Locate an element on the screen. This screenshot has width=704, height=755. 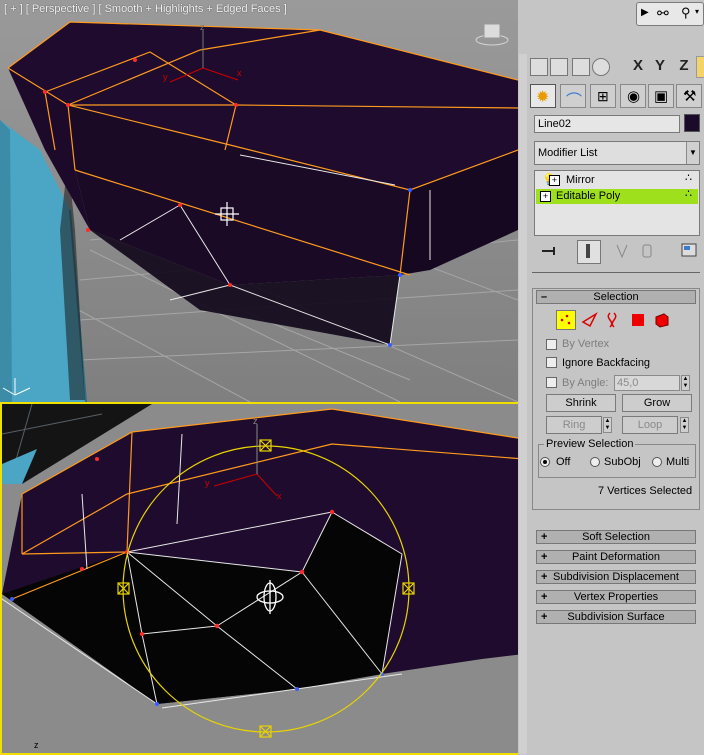
ring-spinner-icon: ▲ ▼ is located at coordinates (607, 425).